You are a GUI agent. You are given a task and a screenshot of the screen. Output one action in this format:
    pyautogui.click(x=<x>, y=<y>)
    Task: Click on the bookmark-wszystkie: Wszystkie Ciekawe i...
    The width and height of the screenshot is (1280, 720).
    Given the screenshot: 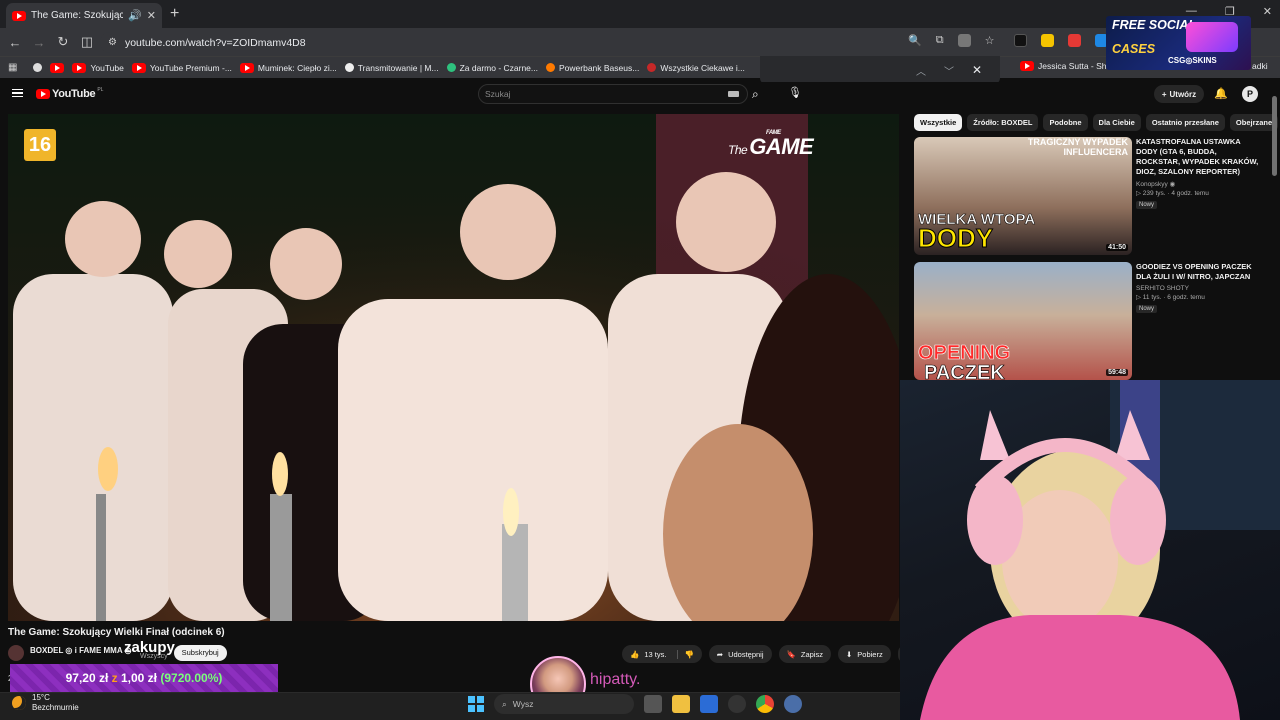 What is the action you would take?
    pyautogui.click(x=696, y=68)
    